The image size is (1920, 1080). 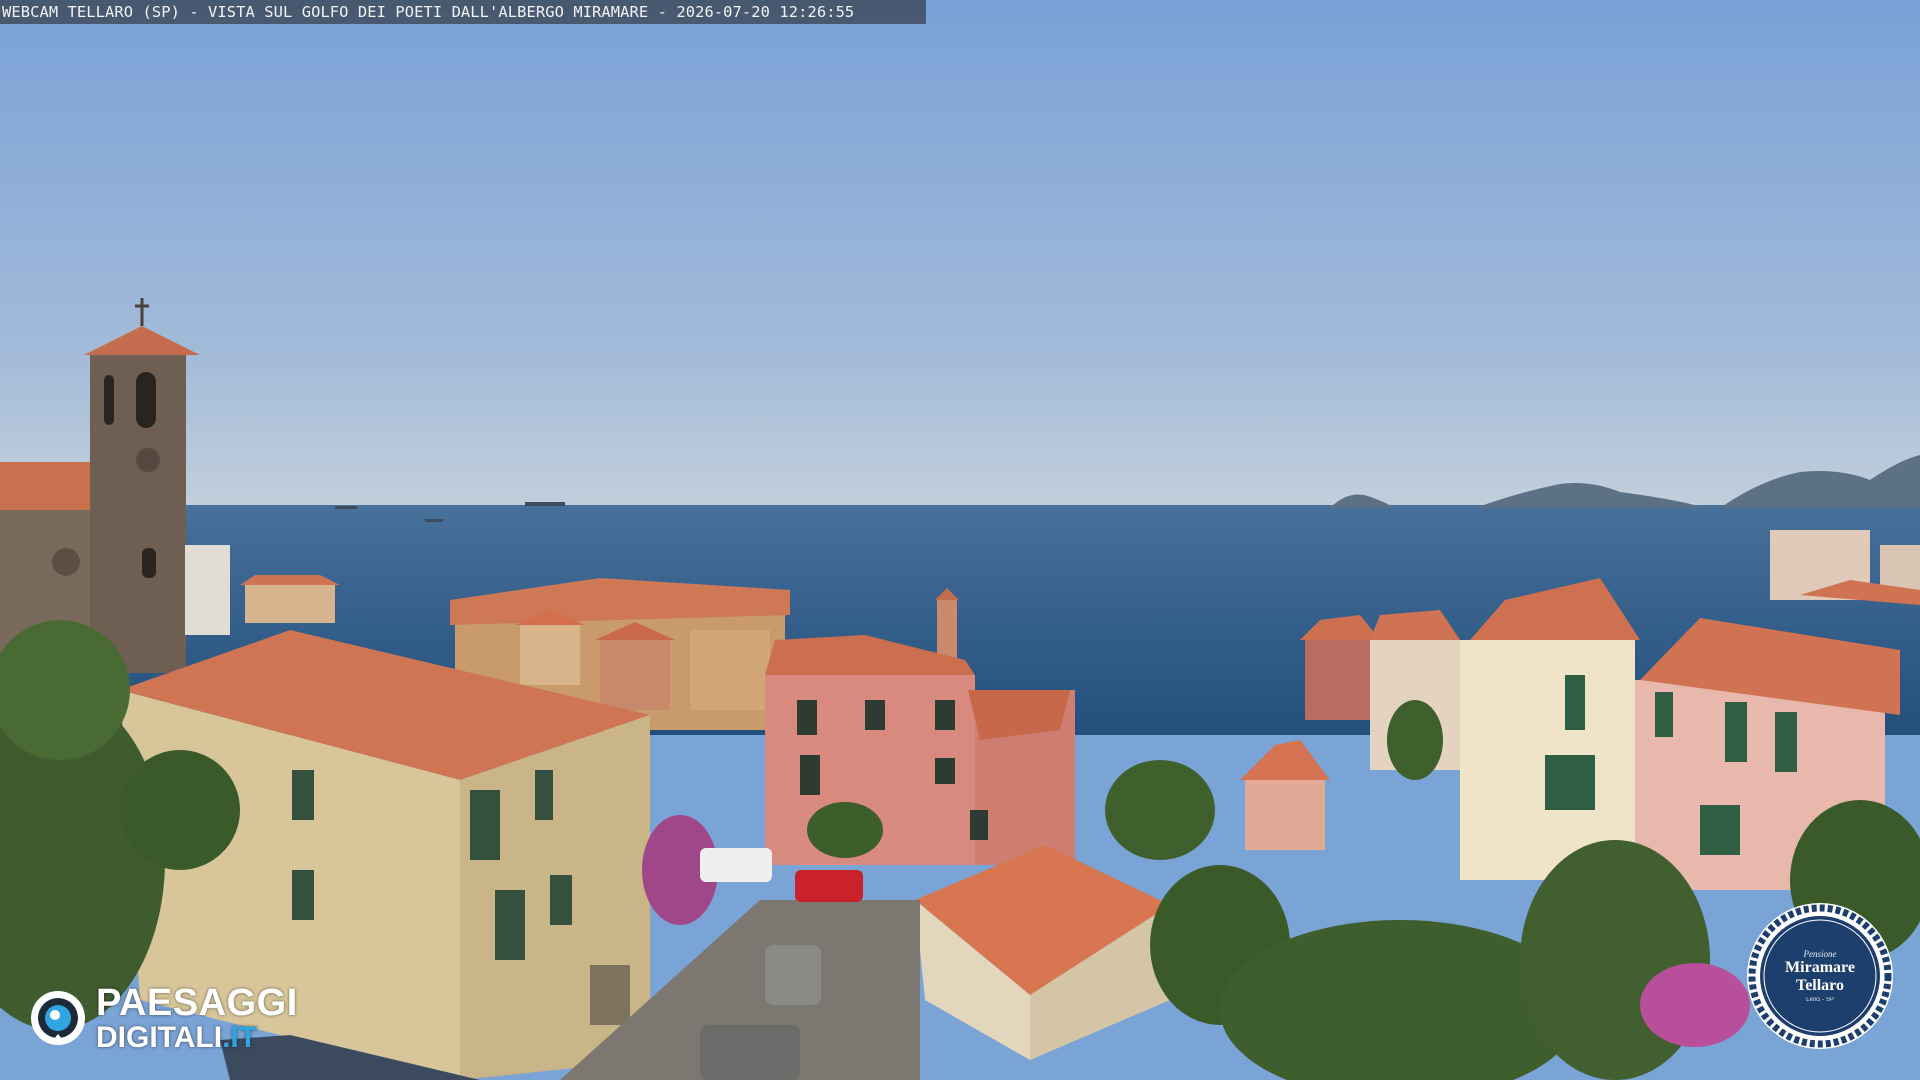 What do you see at coordinates (1042, 952) in the screenshot?
I see `center-roof-house` at bounding box center [1042, 952].